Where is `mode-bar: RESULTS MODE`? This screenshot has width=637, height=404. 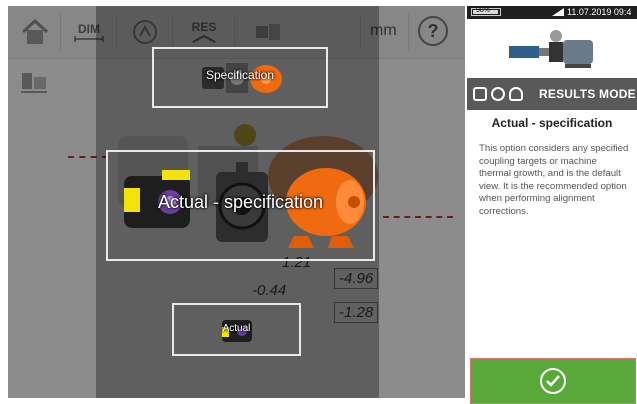 mode-bar: RESULTS MODE is located at coordinates (552, 94).